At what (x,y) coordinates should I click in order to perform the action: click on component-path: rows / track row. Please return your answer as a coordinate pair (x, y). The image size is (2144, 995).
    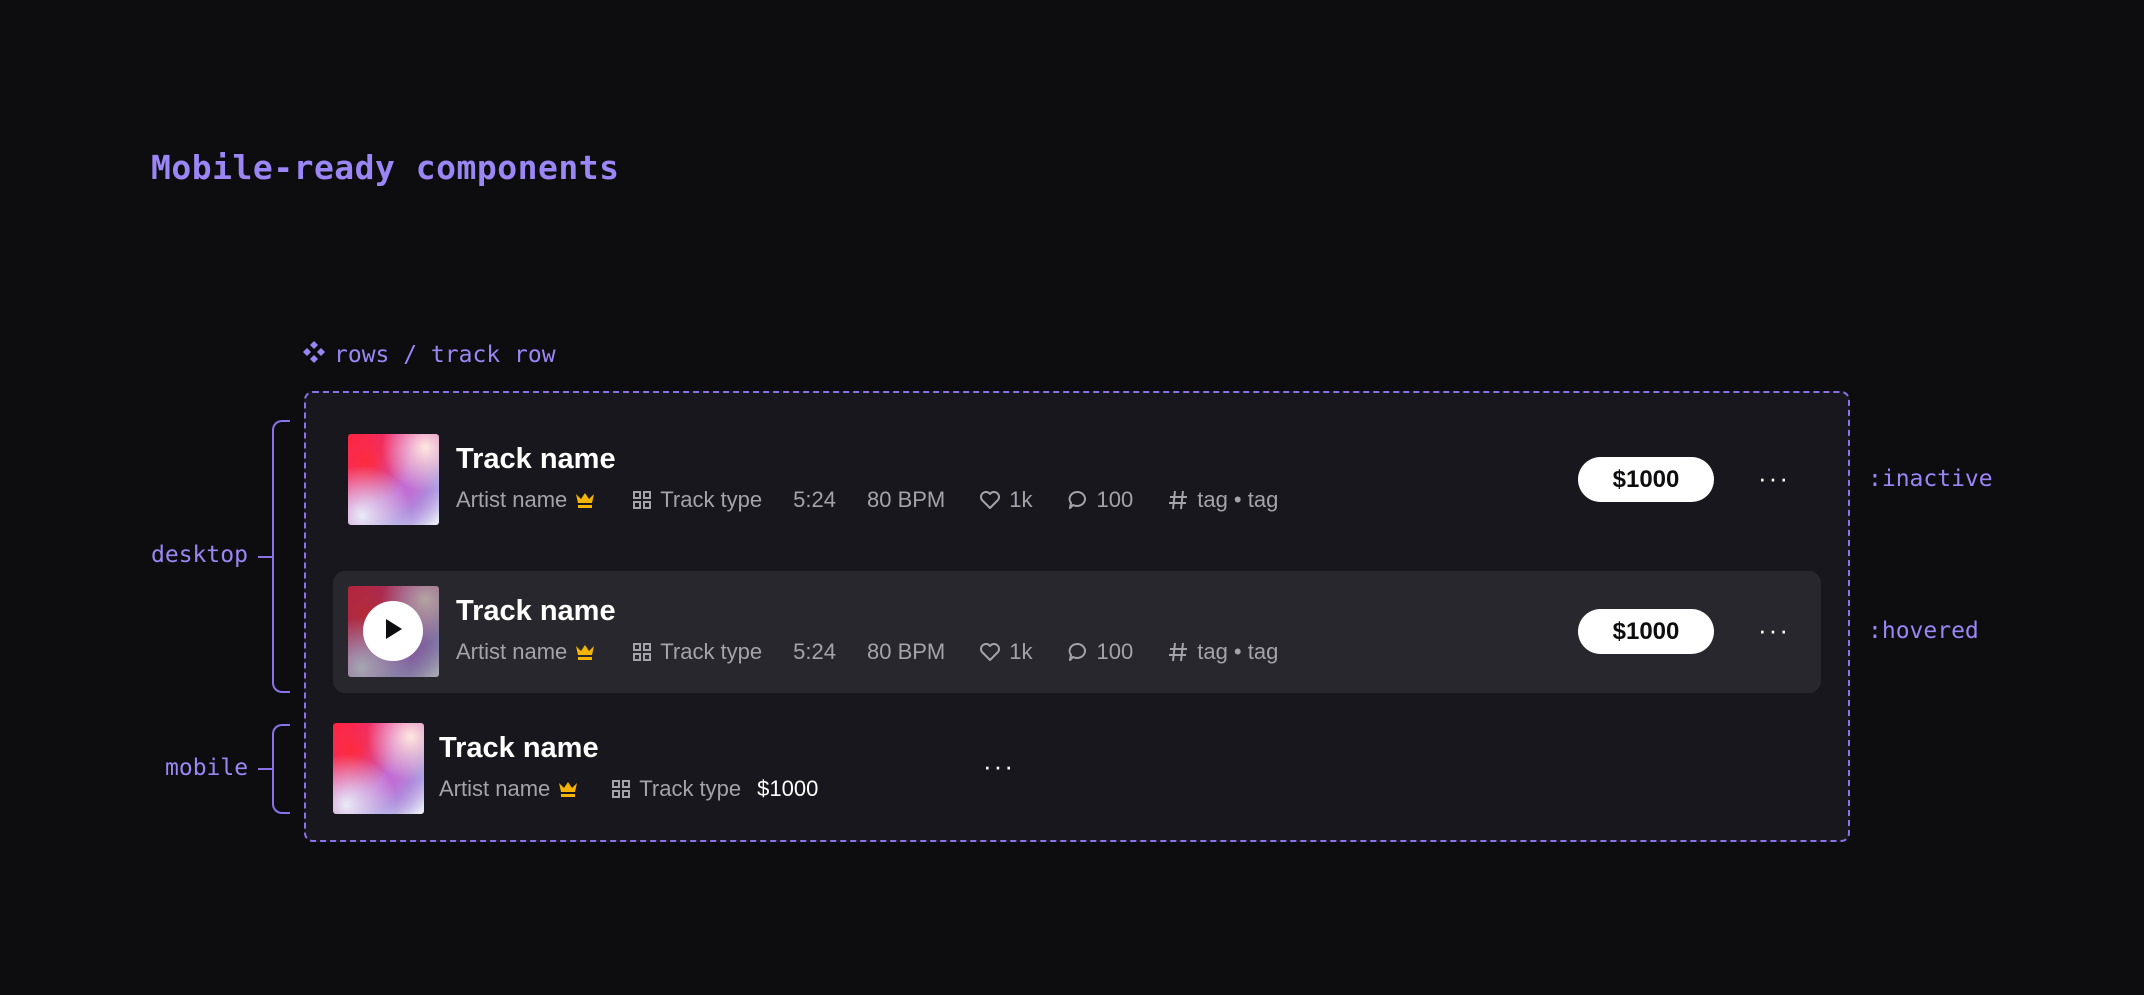
    Looking at the image, I should click on (445, 355).